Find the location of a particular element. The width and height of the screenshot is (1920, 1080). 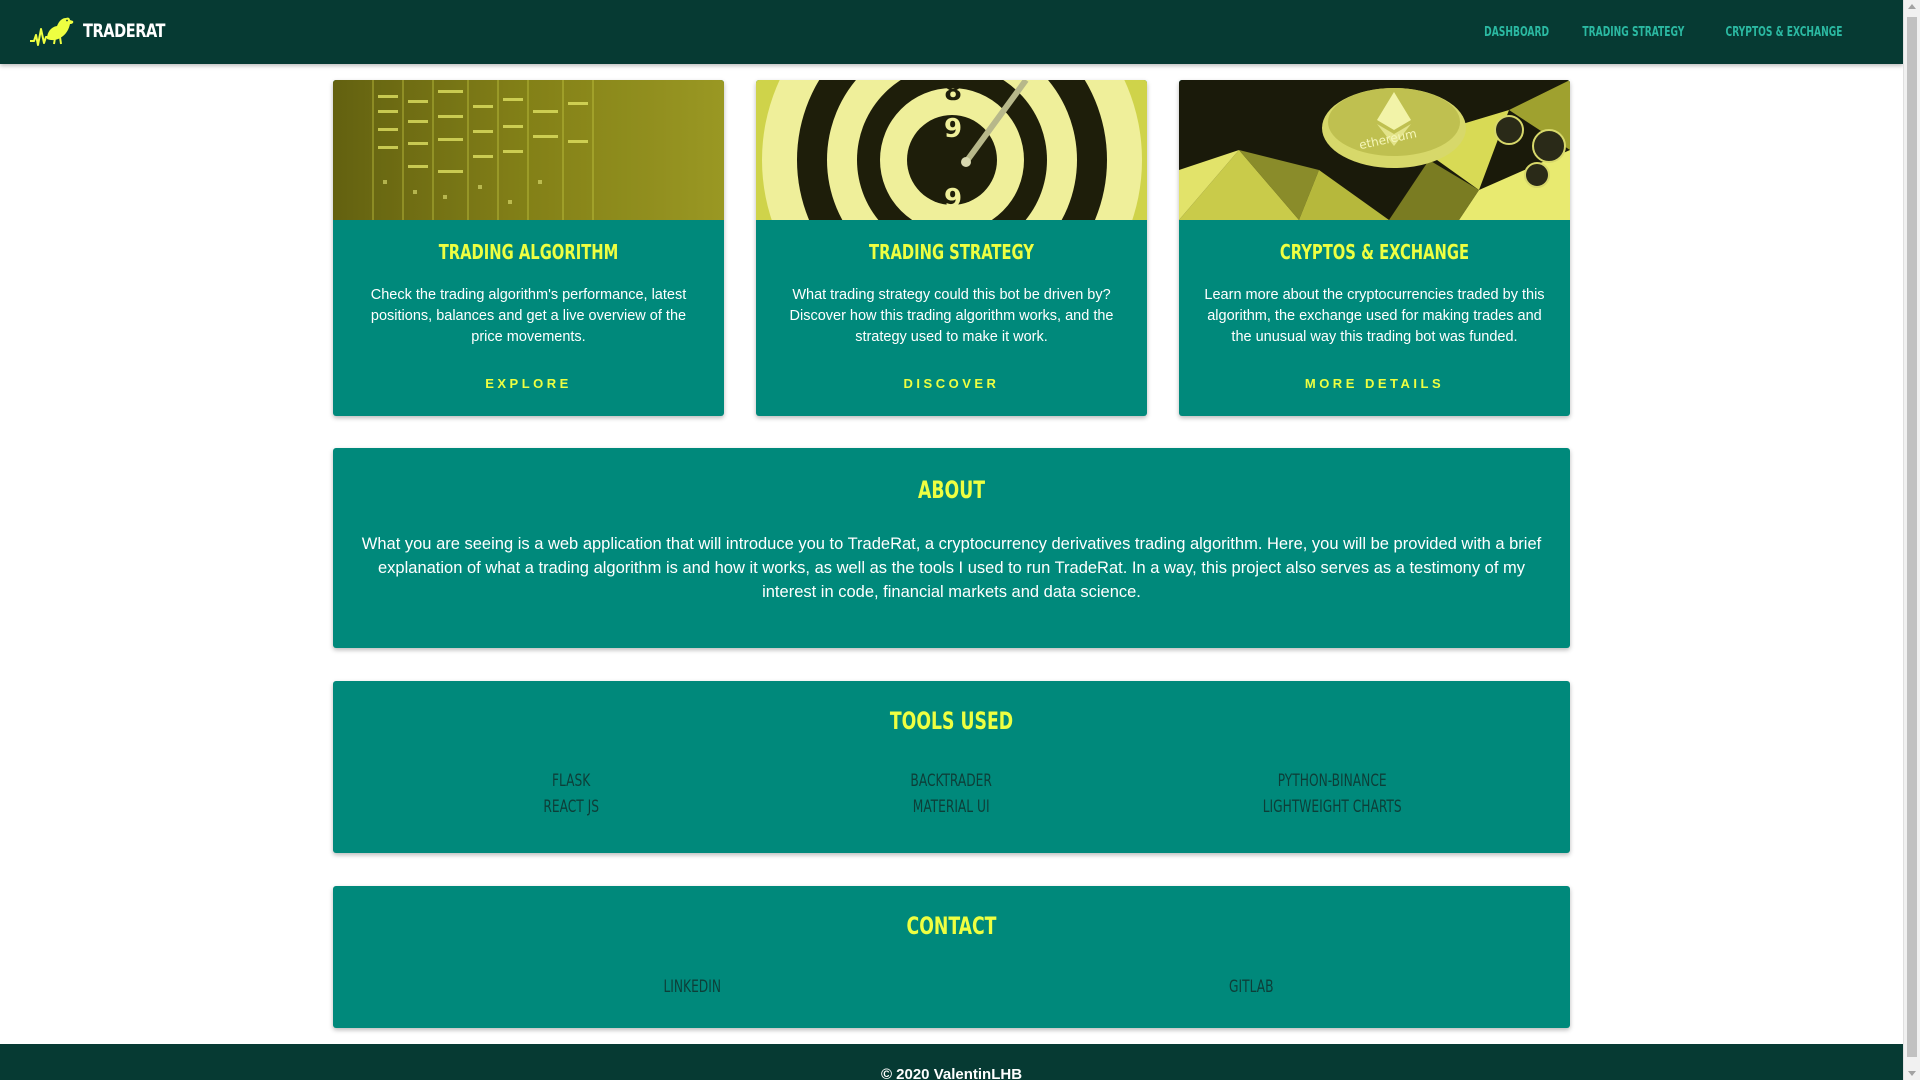

contact-section: CONTACT LINKEDIN GITLAB is located at coordinates (951, 957).